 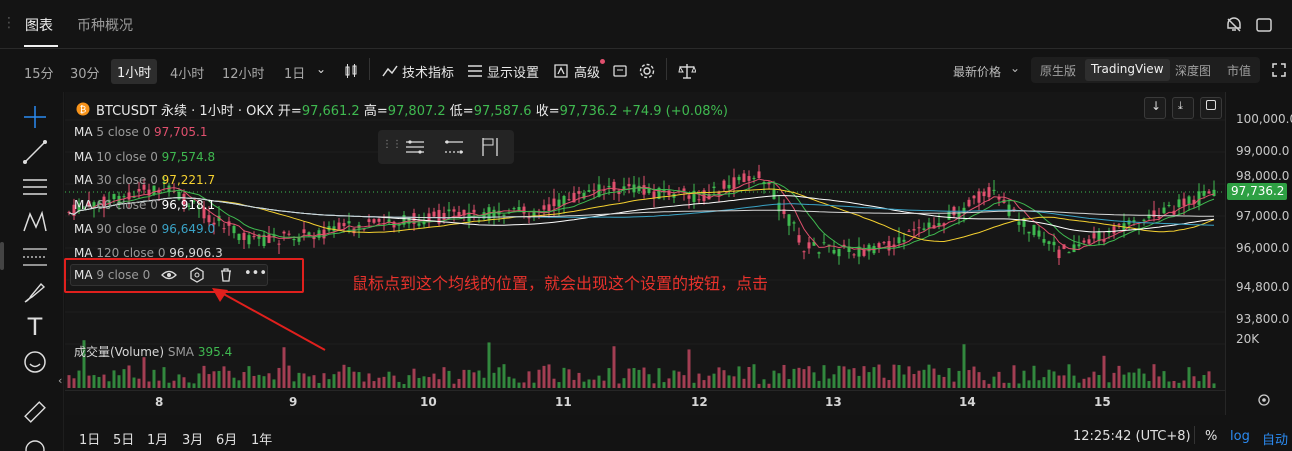 I want to click on gear-icon, so click(x=647, y=71).